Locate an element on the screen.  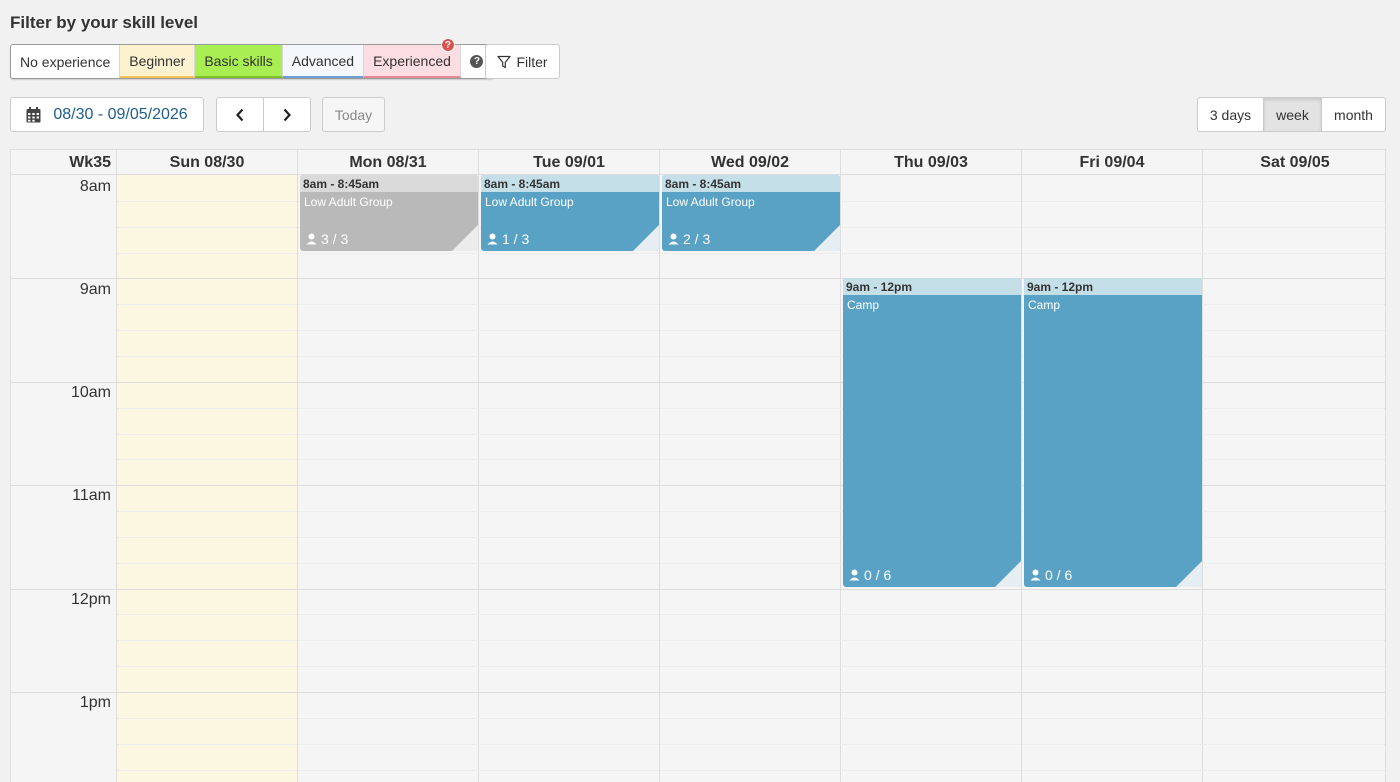
day-header: Wed 09/02 is located at coordinates (750, 162).